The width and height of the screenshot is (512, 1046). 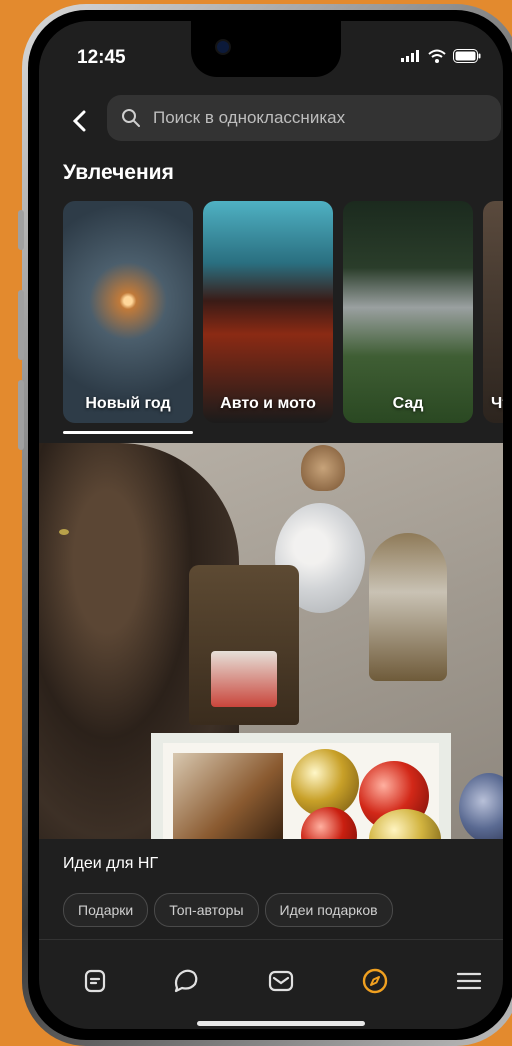 I want to click on lantern-lamp, so click(x=408, y=607).